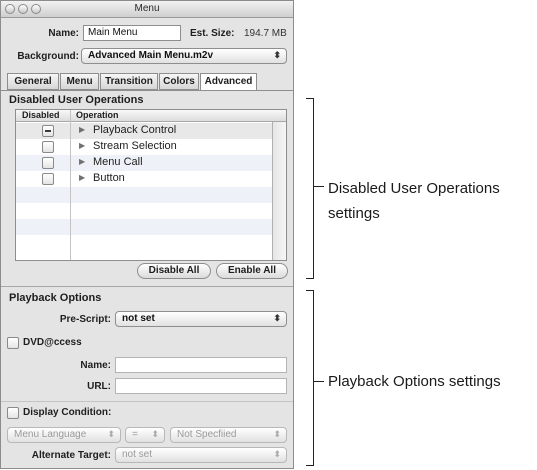  Describe the element at coordinates (97, 115) in the screenshot. I see `column-header-operation: Operation` at that location.